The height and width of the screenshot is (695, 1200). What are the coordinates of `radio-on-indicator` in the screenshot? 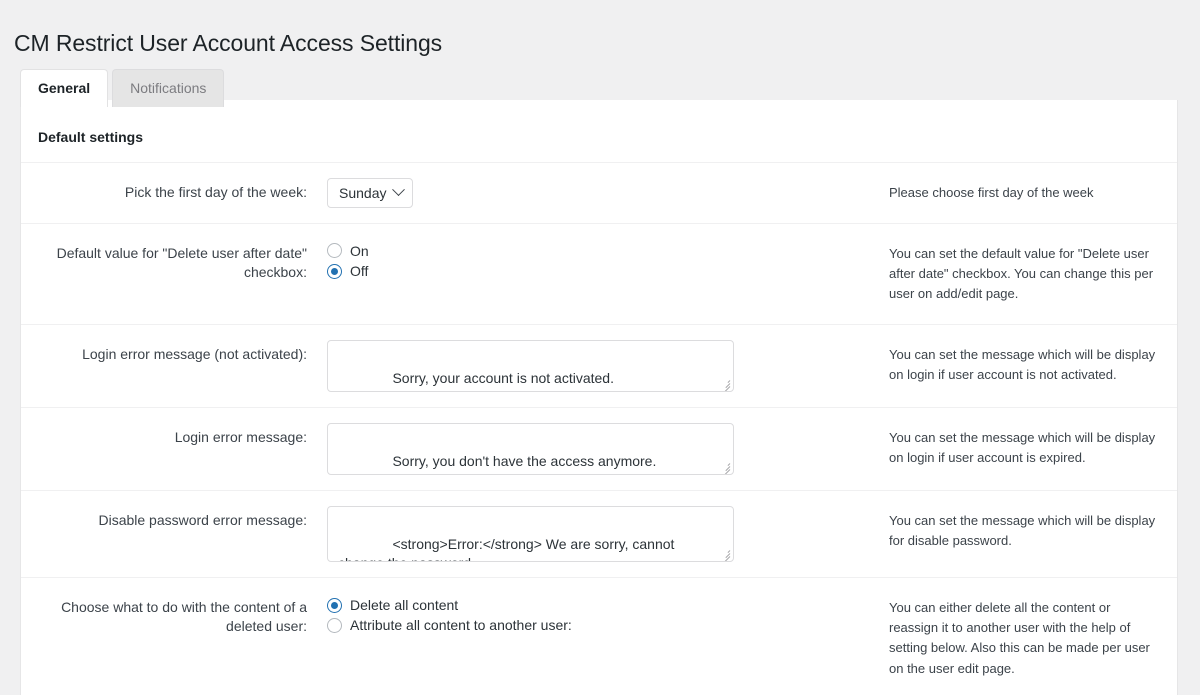 It's located at (334, 251).